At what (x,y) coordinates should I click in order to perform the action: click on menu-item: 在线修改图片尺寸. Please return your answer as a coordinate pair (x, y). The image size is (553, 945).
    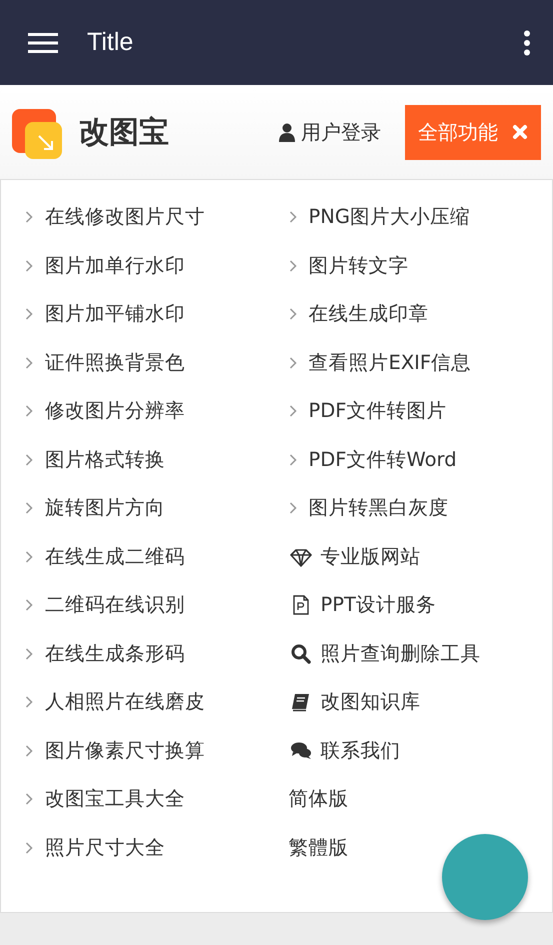
    Looking at the image, I should click on (156, 228).